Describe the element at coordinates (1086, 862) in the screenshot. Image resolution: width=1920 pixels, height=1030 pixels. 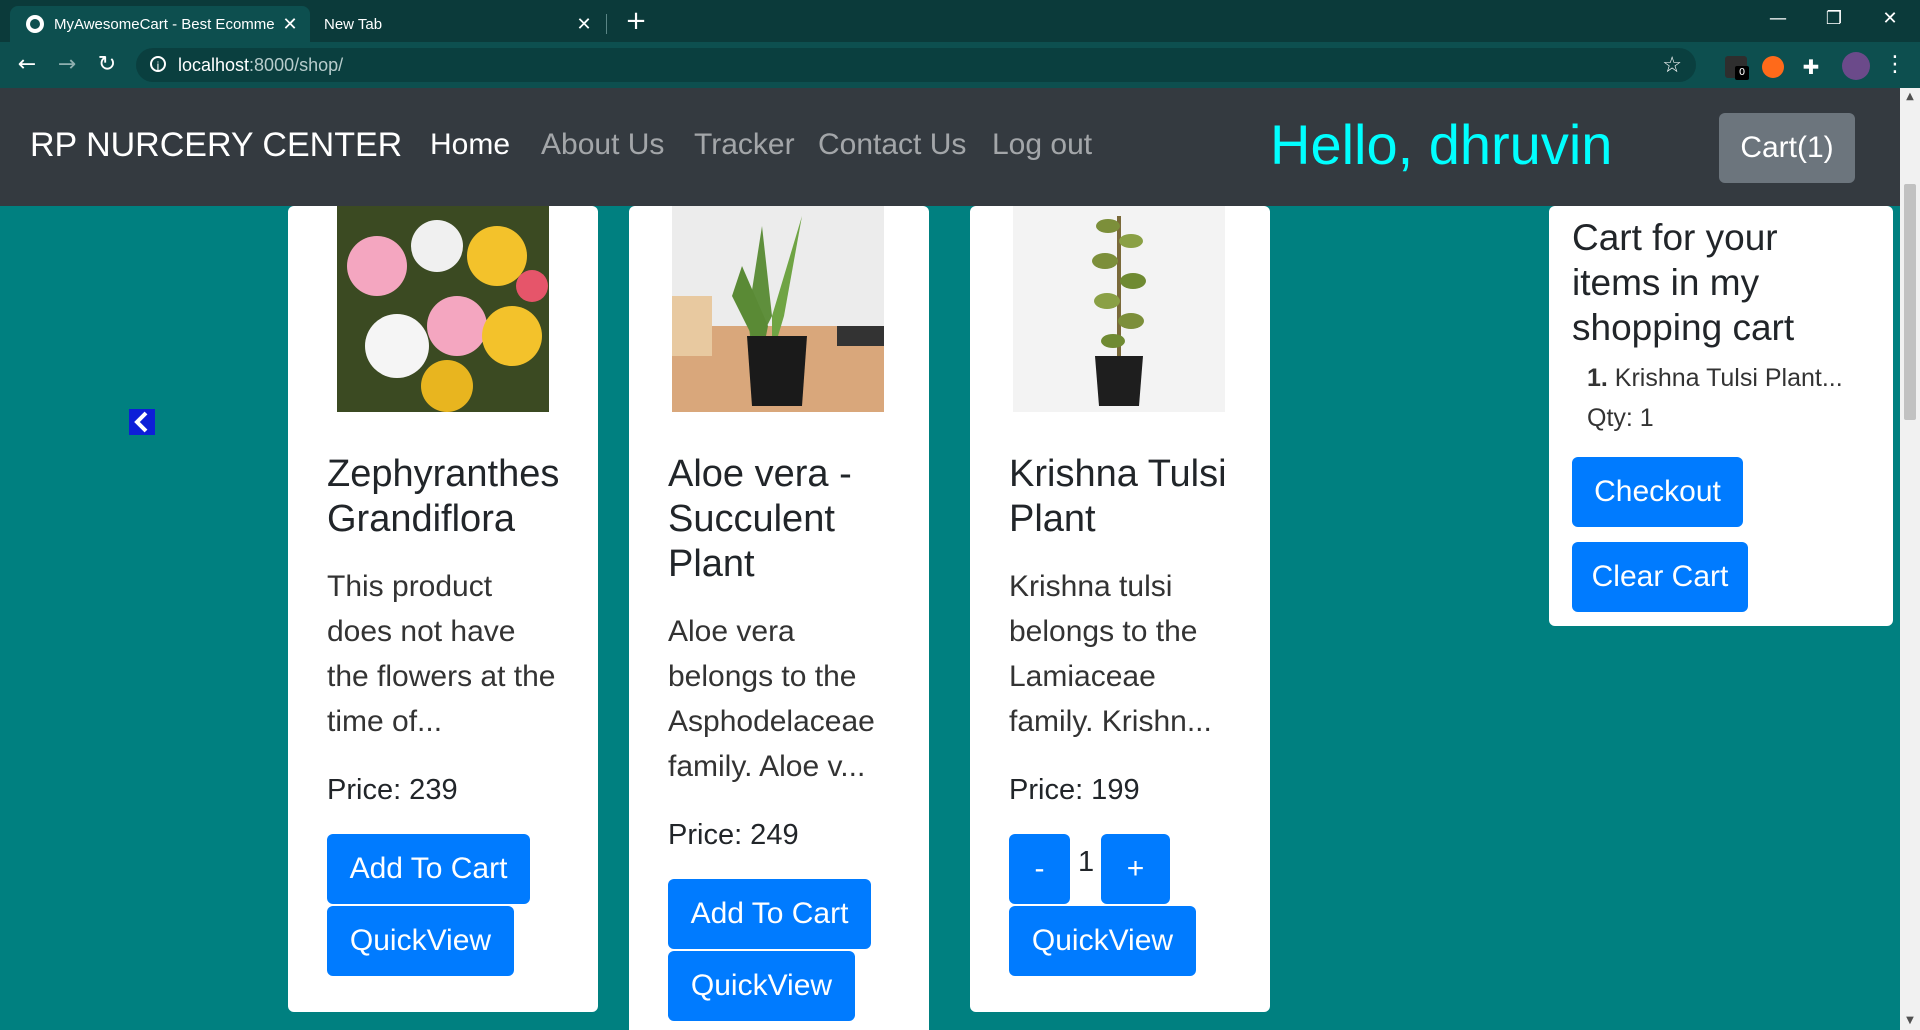
I see `quantity-value: 1` at that location.